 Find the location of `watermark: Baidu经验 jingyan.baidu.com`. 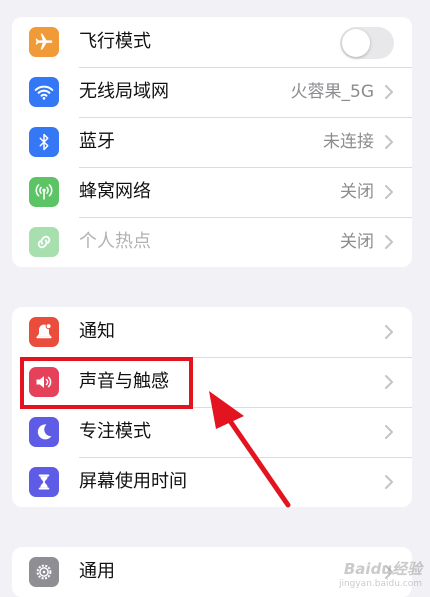

watermark: Baidu经验 jingyan.baidu.com is located at coordinates (380, 573).